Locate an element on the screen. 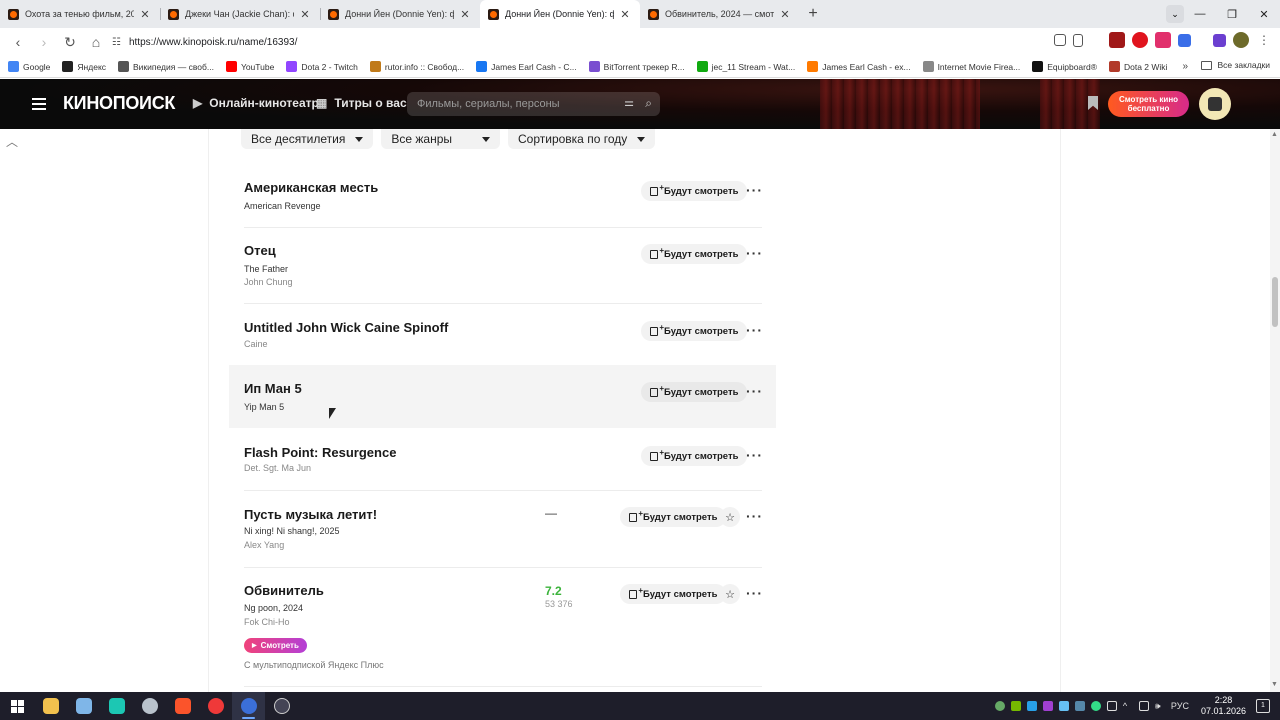  browser-tab-active: Донни Йен (Donnie Yen): фил ✕ is located at coordinates (560, 14).